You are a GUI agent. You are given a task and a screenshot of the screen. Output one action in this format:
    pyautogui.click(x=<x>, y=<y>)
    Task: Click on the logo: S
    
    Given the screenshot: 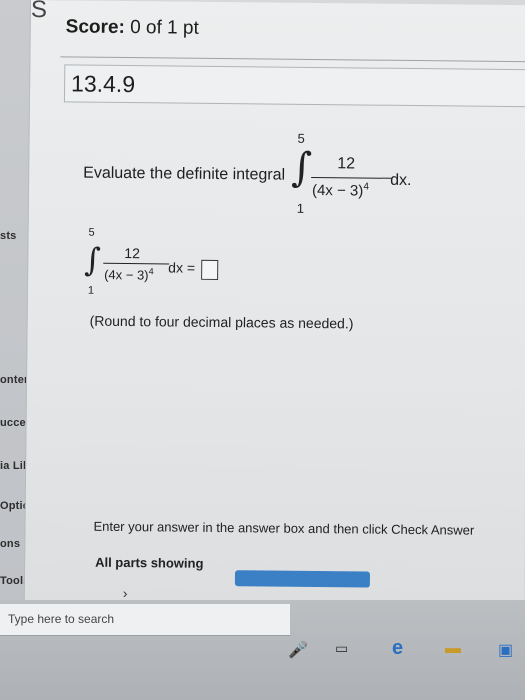 What is the action you would take?
    pyautogui.click(x=39, y=12)
    